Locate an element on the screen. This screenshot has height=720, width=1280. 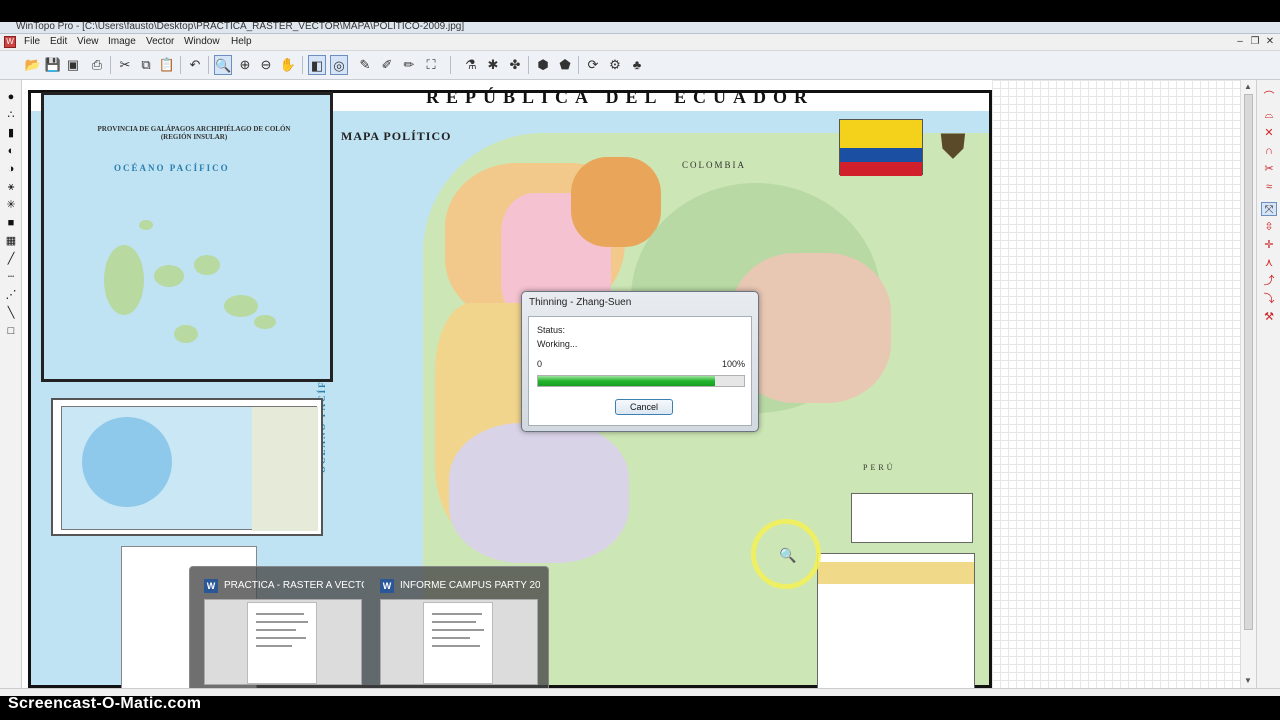
right-toolbox: ⌒ ⌓ ✕ ∩ ✂ ≈ ⤧ ⇳ ✛ ⋏ ⤴ ⤵ ⚒ is located at coordinates (1268, 384).